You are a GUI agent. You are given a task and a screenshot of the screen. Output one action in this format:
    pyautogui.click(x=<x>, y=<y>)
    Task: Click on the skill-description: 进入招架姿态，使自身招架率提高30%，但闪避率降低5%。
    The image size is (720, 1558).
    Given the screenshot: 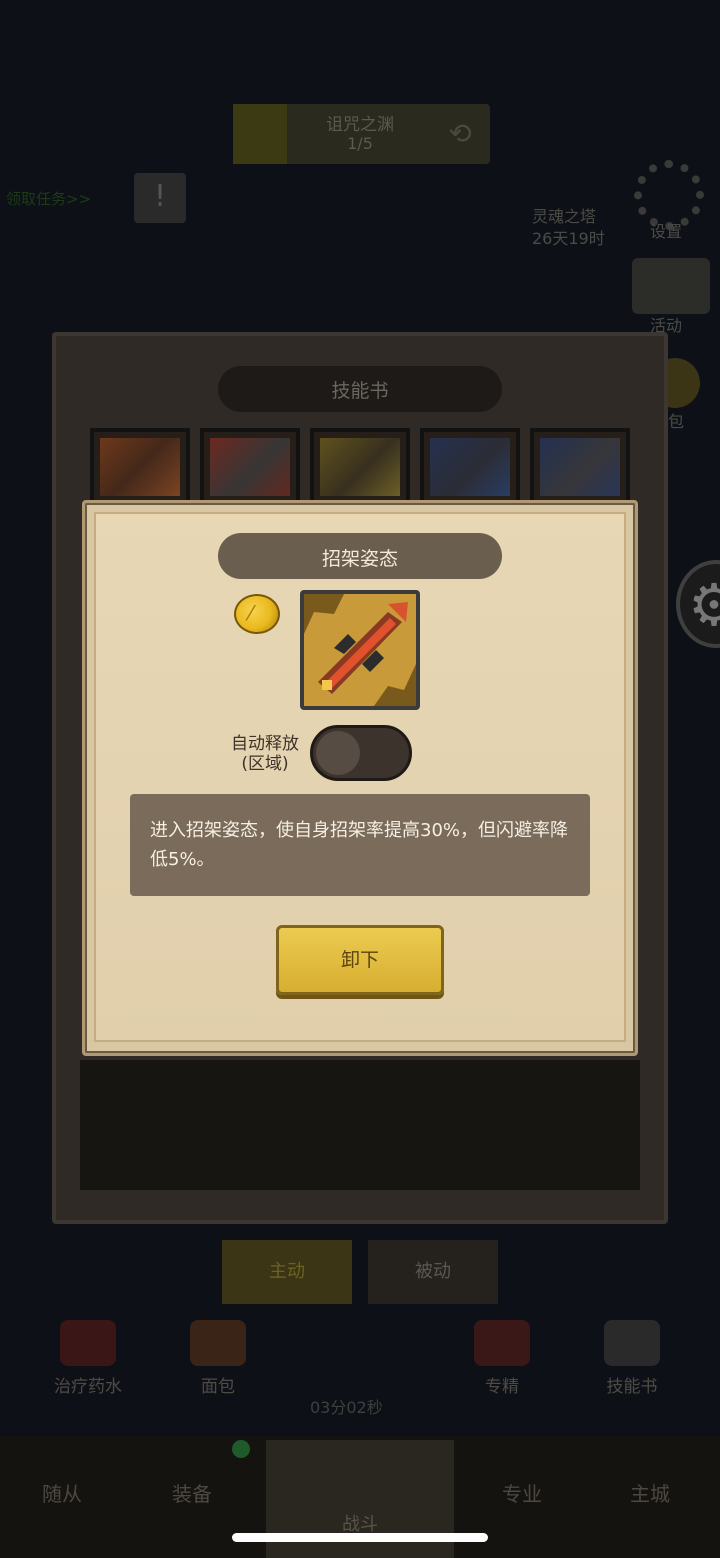 What is the action you would take?
    pyautogui.click(x=359, y=845)
    